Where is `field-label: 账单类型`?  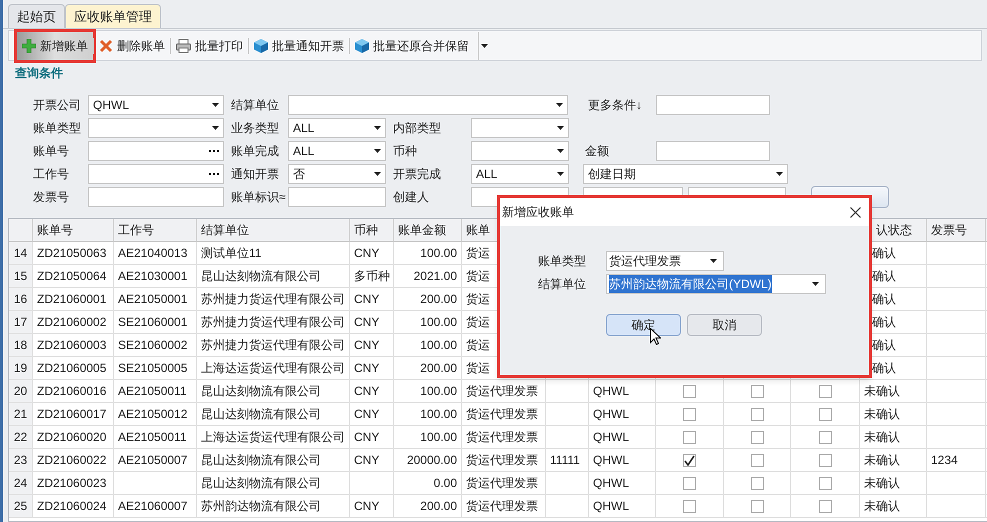 field-label: 账单类型 is located at coordinates (57, 128).